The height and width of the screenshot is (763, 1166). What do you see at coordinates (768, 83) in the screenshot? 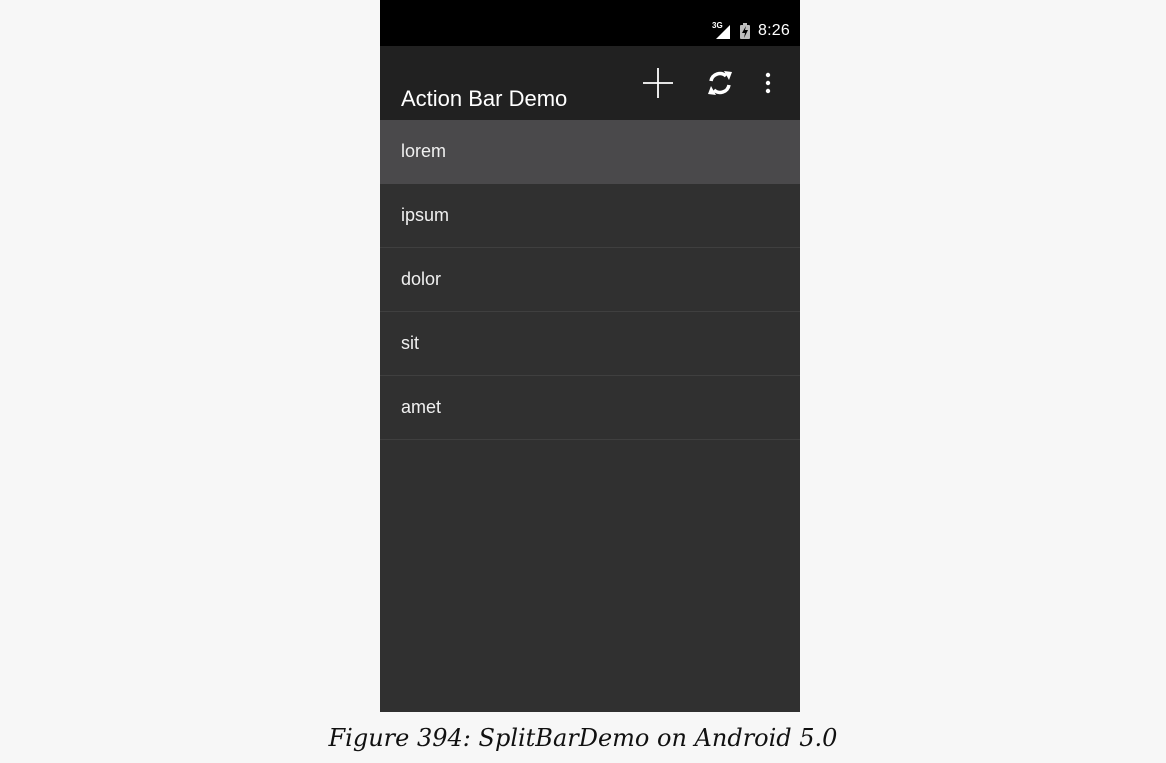
I see `overflow-menu-icon` at bounding box center [768, 83].